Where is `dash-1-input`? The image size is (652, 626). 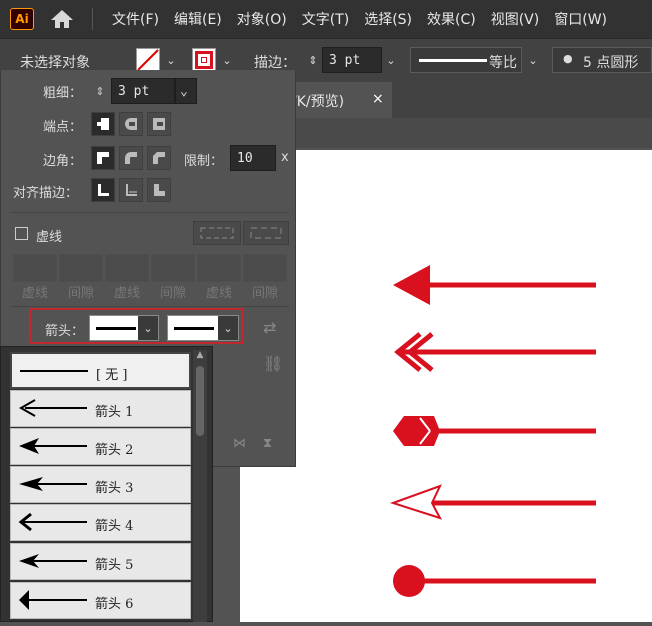
dash-1-input is located at coordinates (35, 268).